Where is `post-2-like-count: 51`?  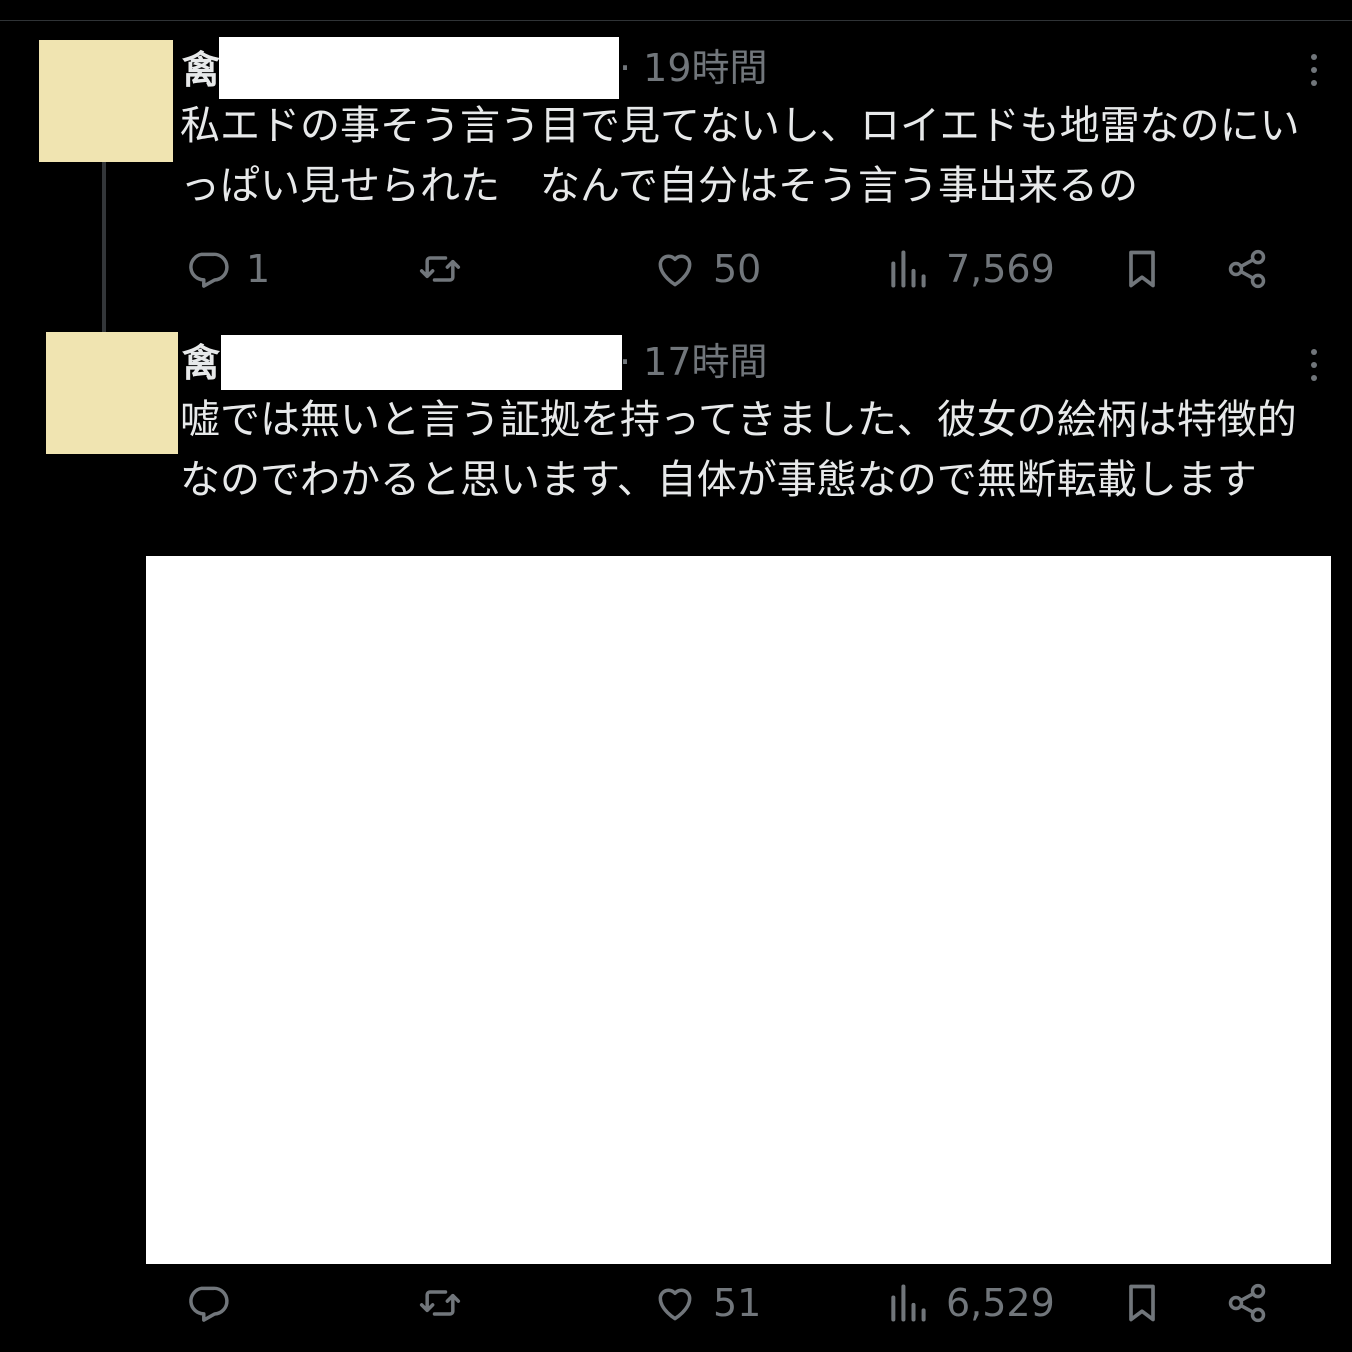
post-2-like-count: 51 is located at coordinates (737, 1303).